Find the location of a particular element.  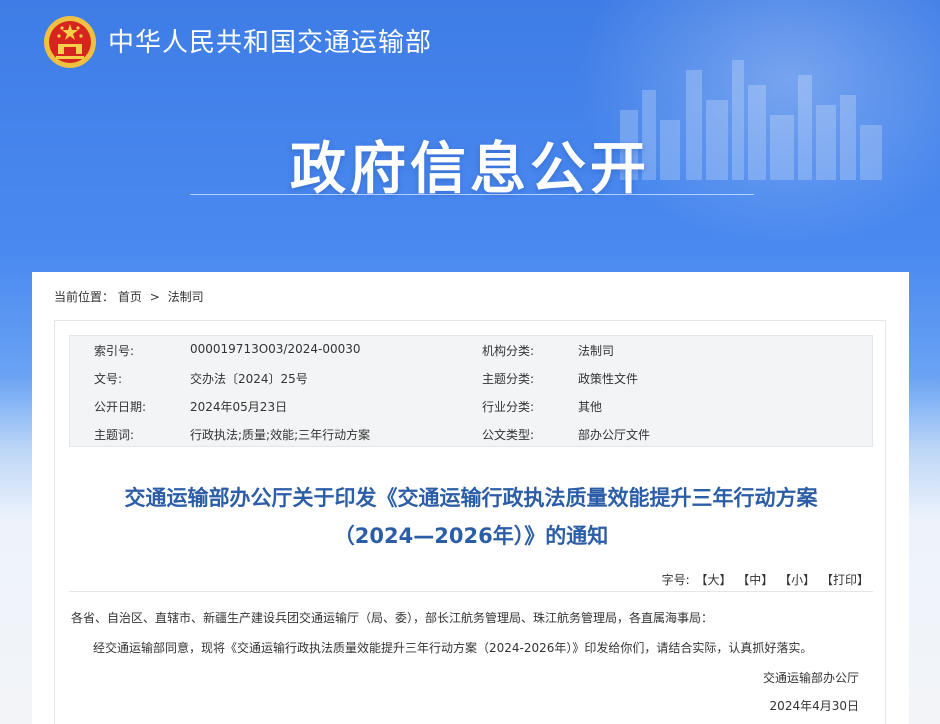

publish-date-label: 公开日期: is located at coordinates (120, 407).